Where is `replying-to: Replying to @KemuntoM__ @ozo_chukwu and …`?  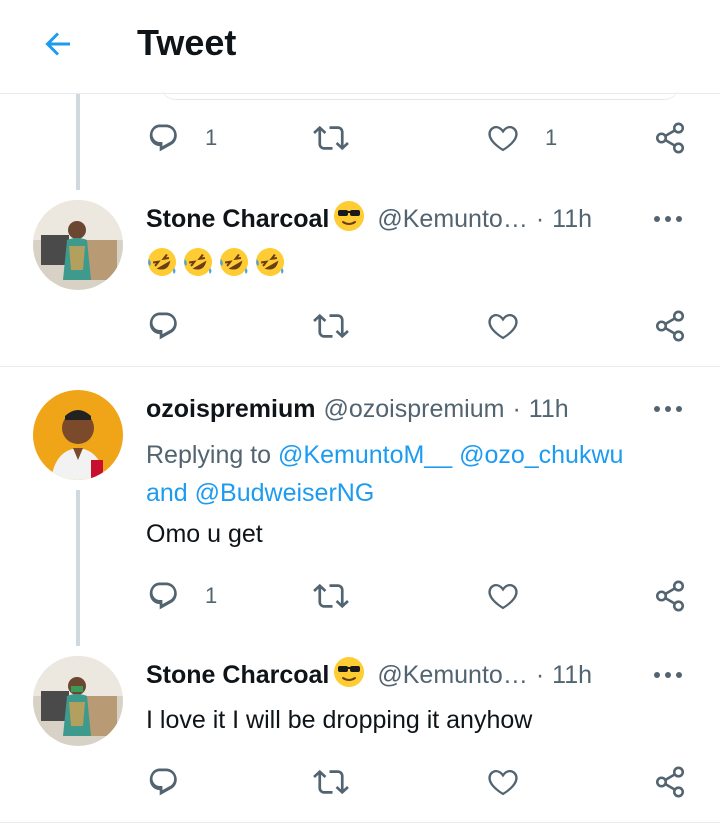 replying-to: Replying to @KemuntoM__ @ozo_chukwu and … is located at coordinates (416, 474).